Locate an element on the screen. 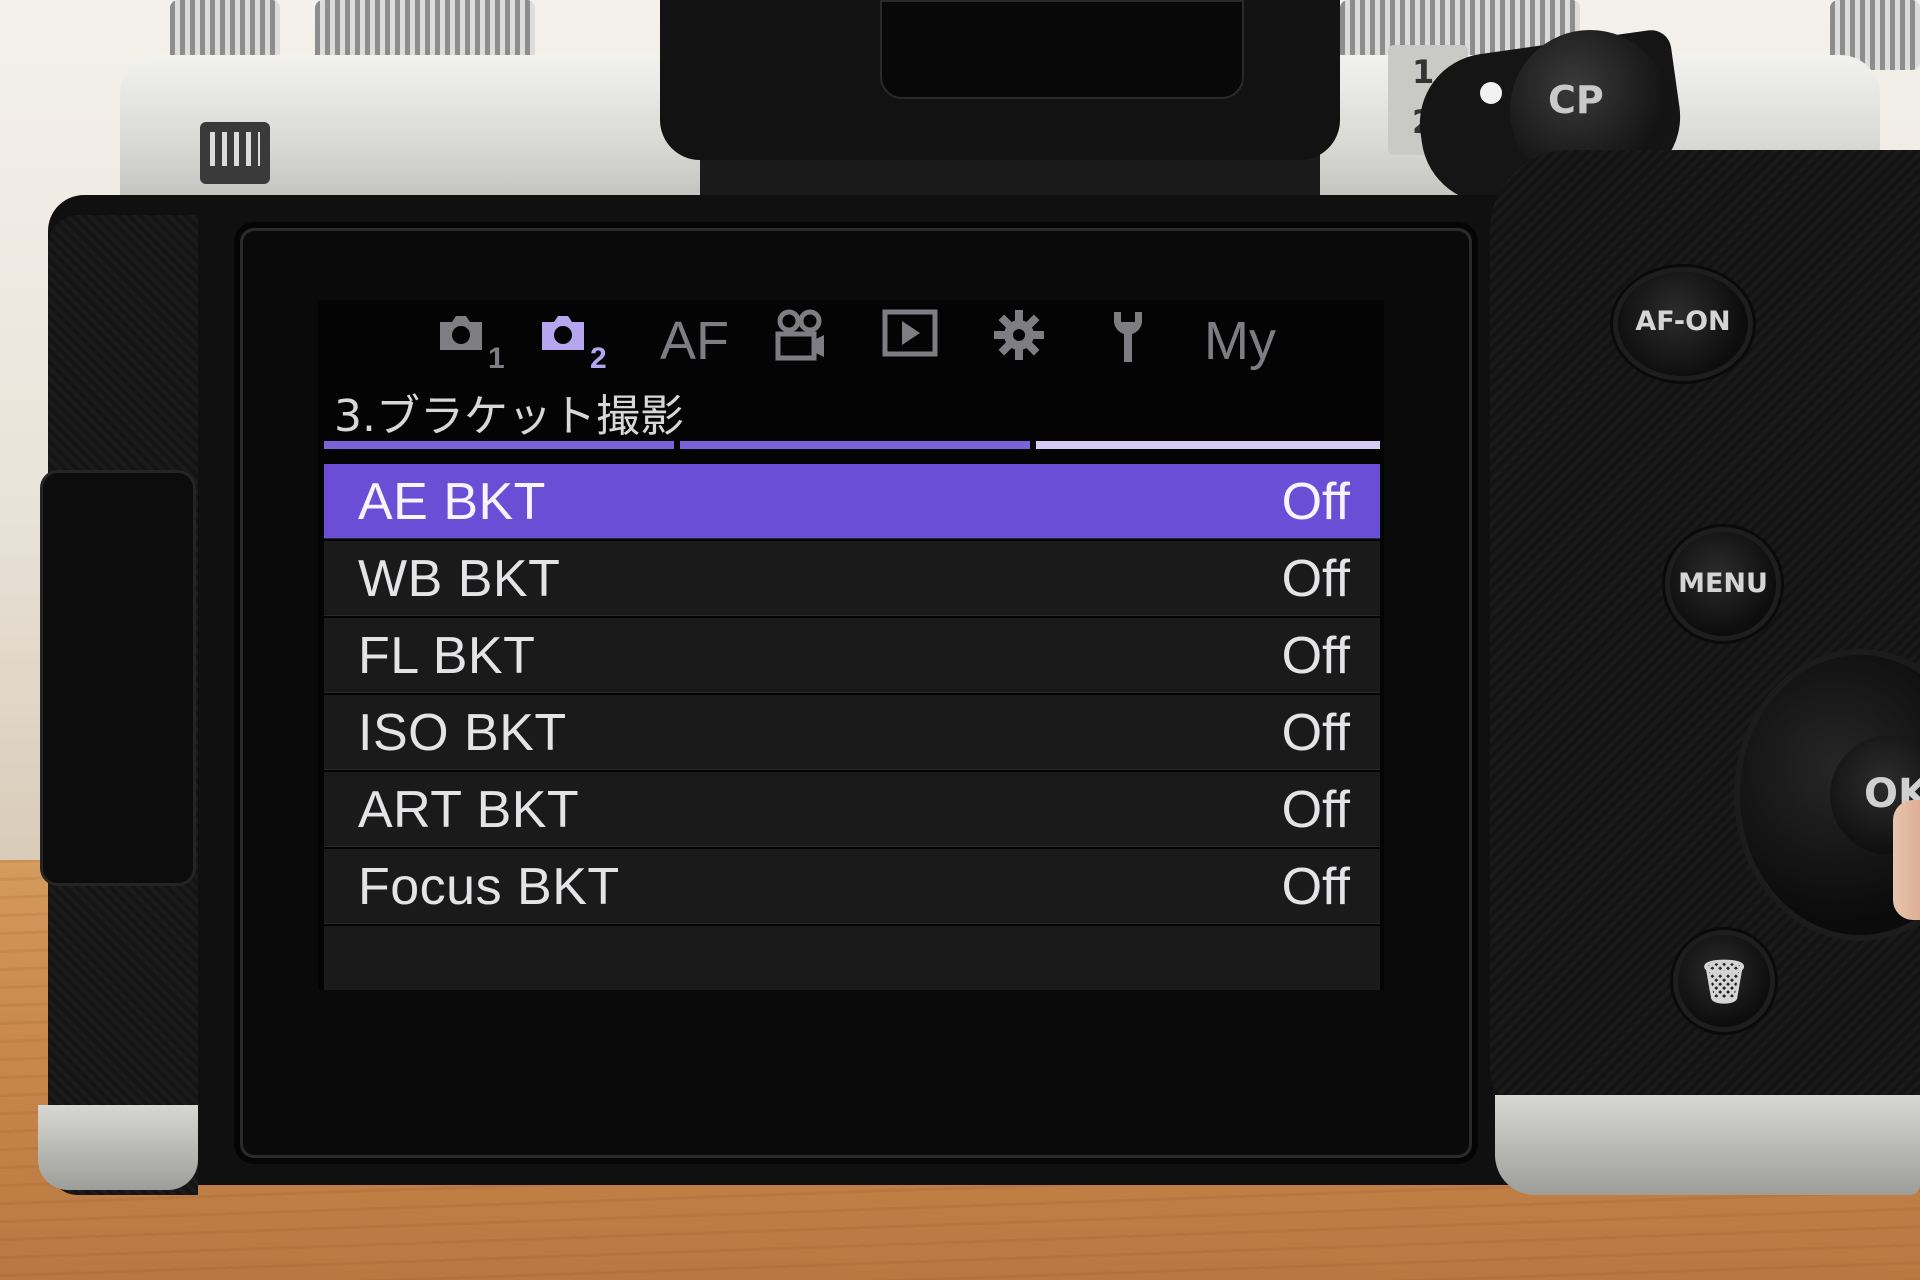 This screenshot has height=1280, width=1920. tab-playback is located at coordinates (912, 342).